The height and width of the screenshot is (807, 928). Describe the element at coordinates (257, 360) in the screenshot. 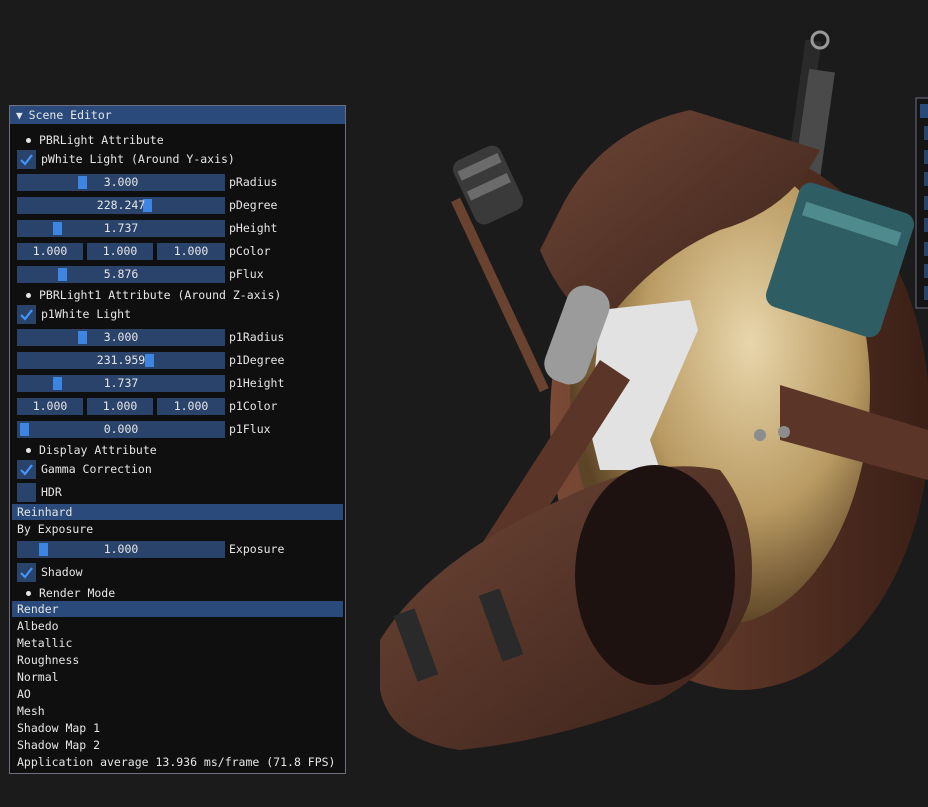

I see `p1degree-label: p1Degree` at that location.